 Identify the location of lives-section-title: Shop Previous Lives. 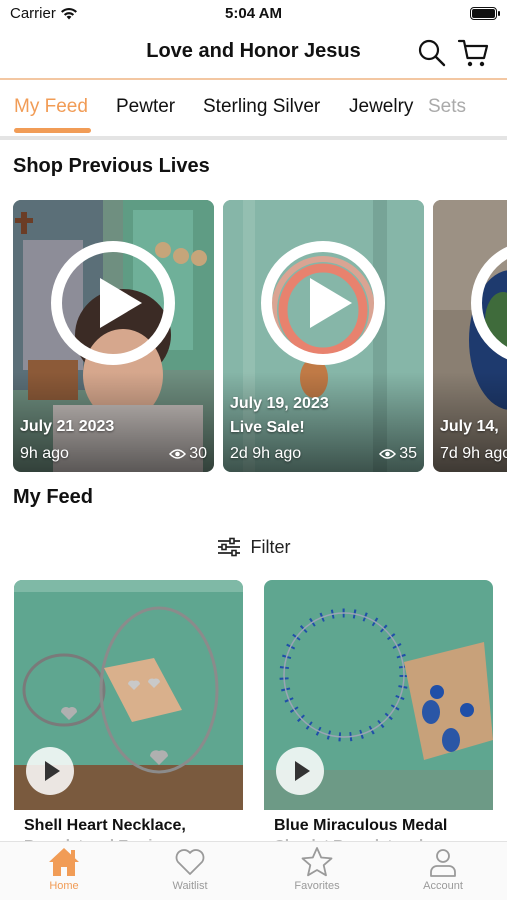
(111, 166).